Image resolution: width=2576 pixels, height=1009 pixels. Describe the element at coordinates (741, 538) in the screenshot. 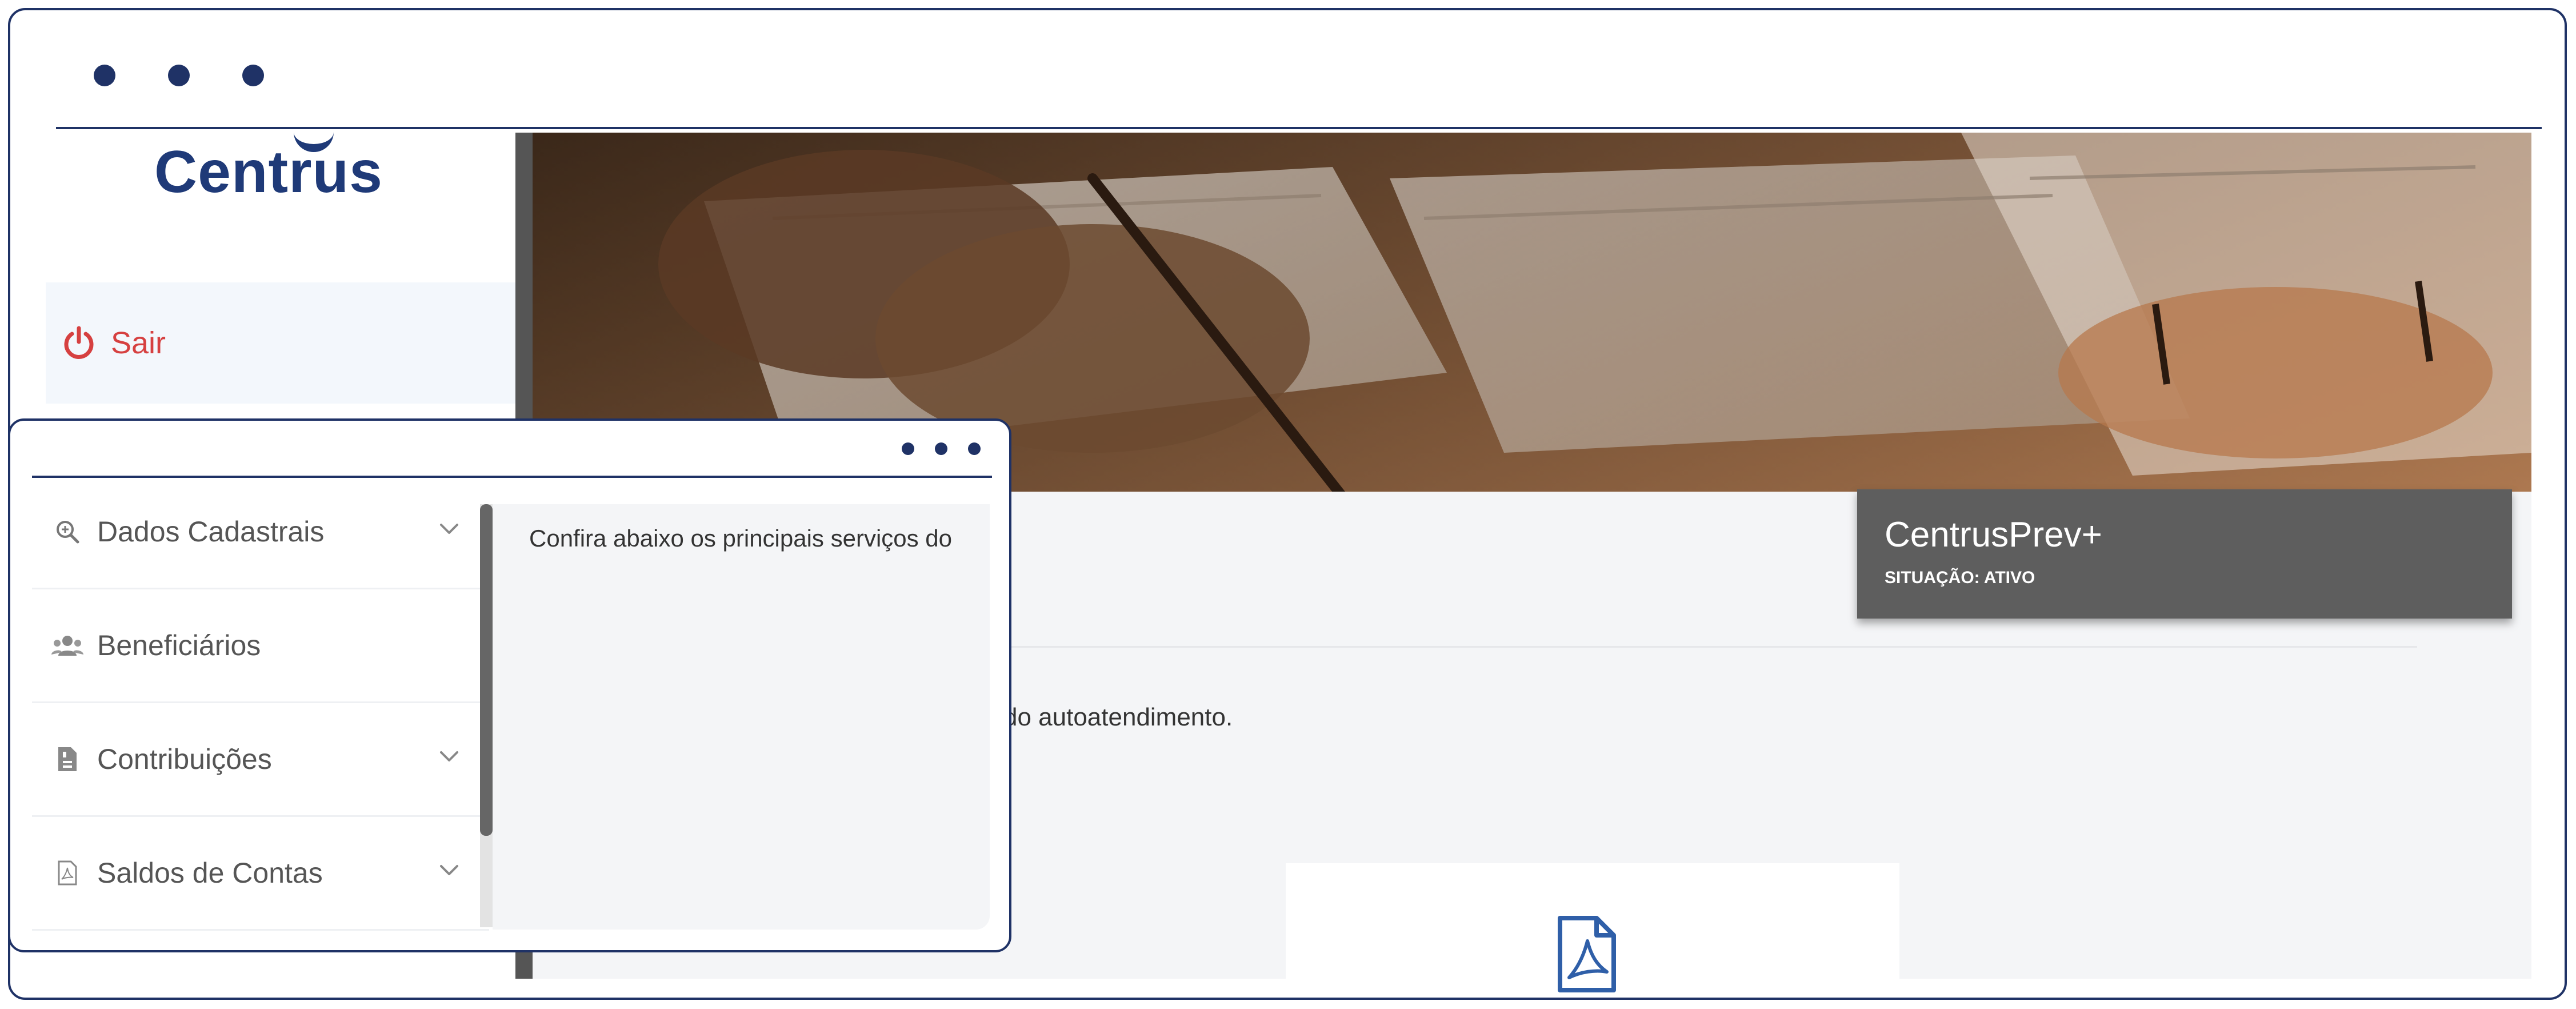

I see `intro-text-start: Confira abaixo os principais serviços do` at that location.